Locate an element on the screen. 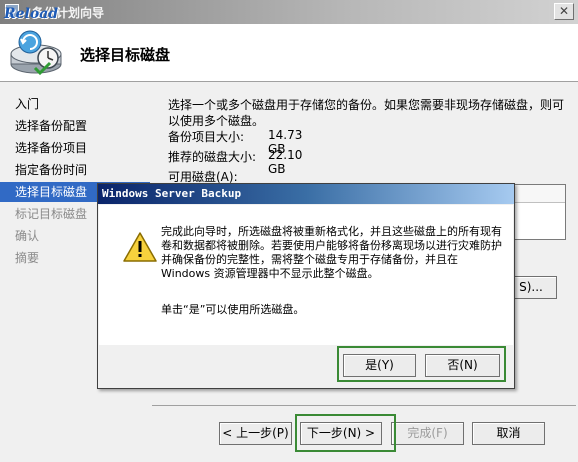  cancel-button: 取消 is located at coordinates (508, 433).